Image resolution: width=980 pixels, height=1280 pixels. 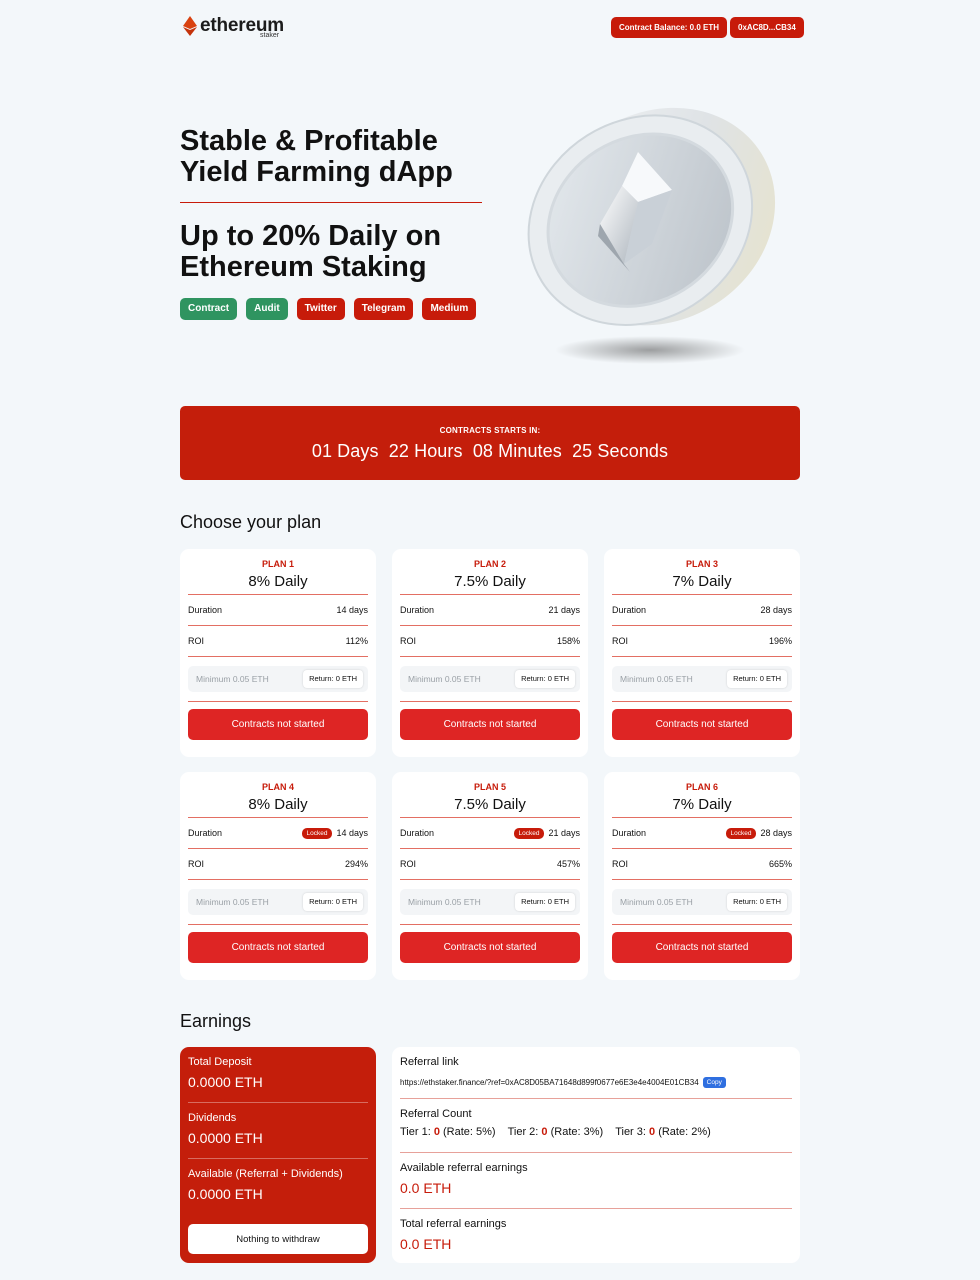 What do you see at coordinates (684, 1132) in the screenshot?
I see `tier-3-rate: (Rate: 2%)` at bounding box center [684, 1132].